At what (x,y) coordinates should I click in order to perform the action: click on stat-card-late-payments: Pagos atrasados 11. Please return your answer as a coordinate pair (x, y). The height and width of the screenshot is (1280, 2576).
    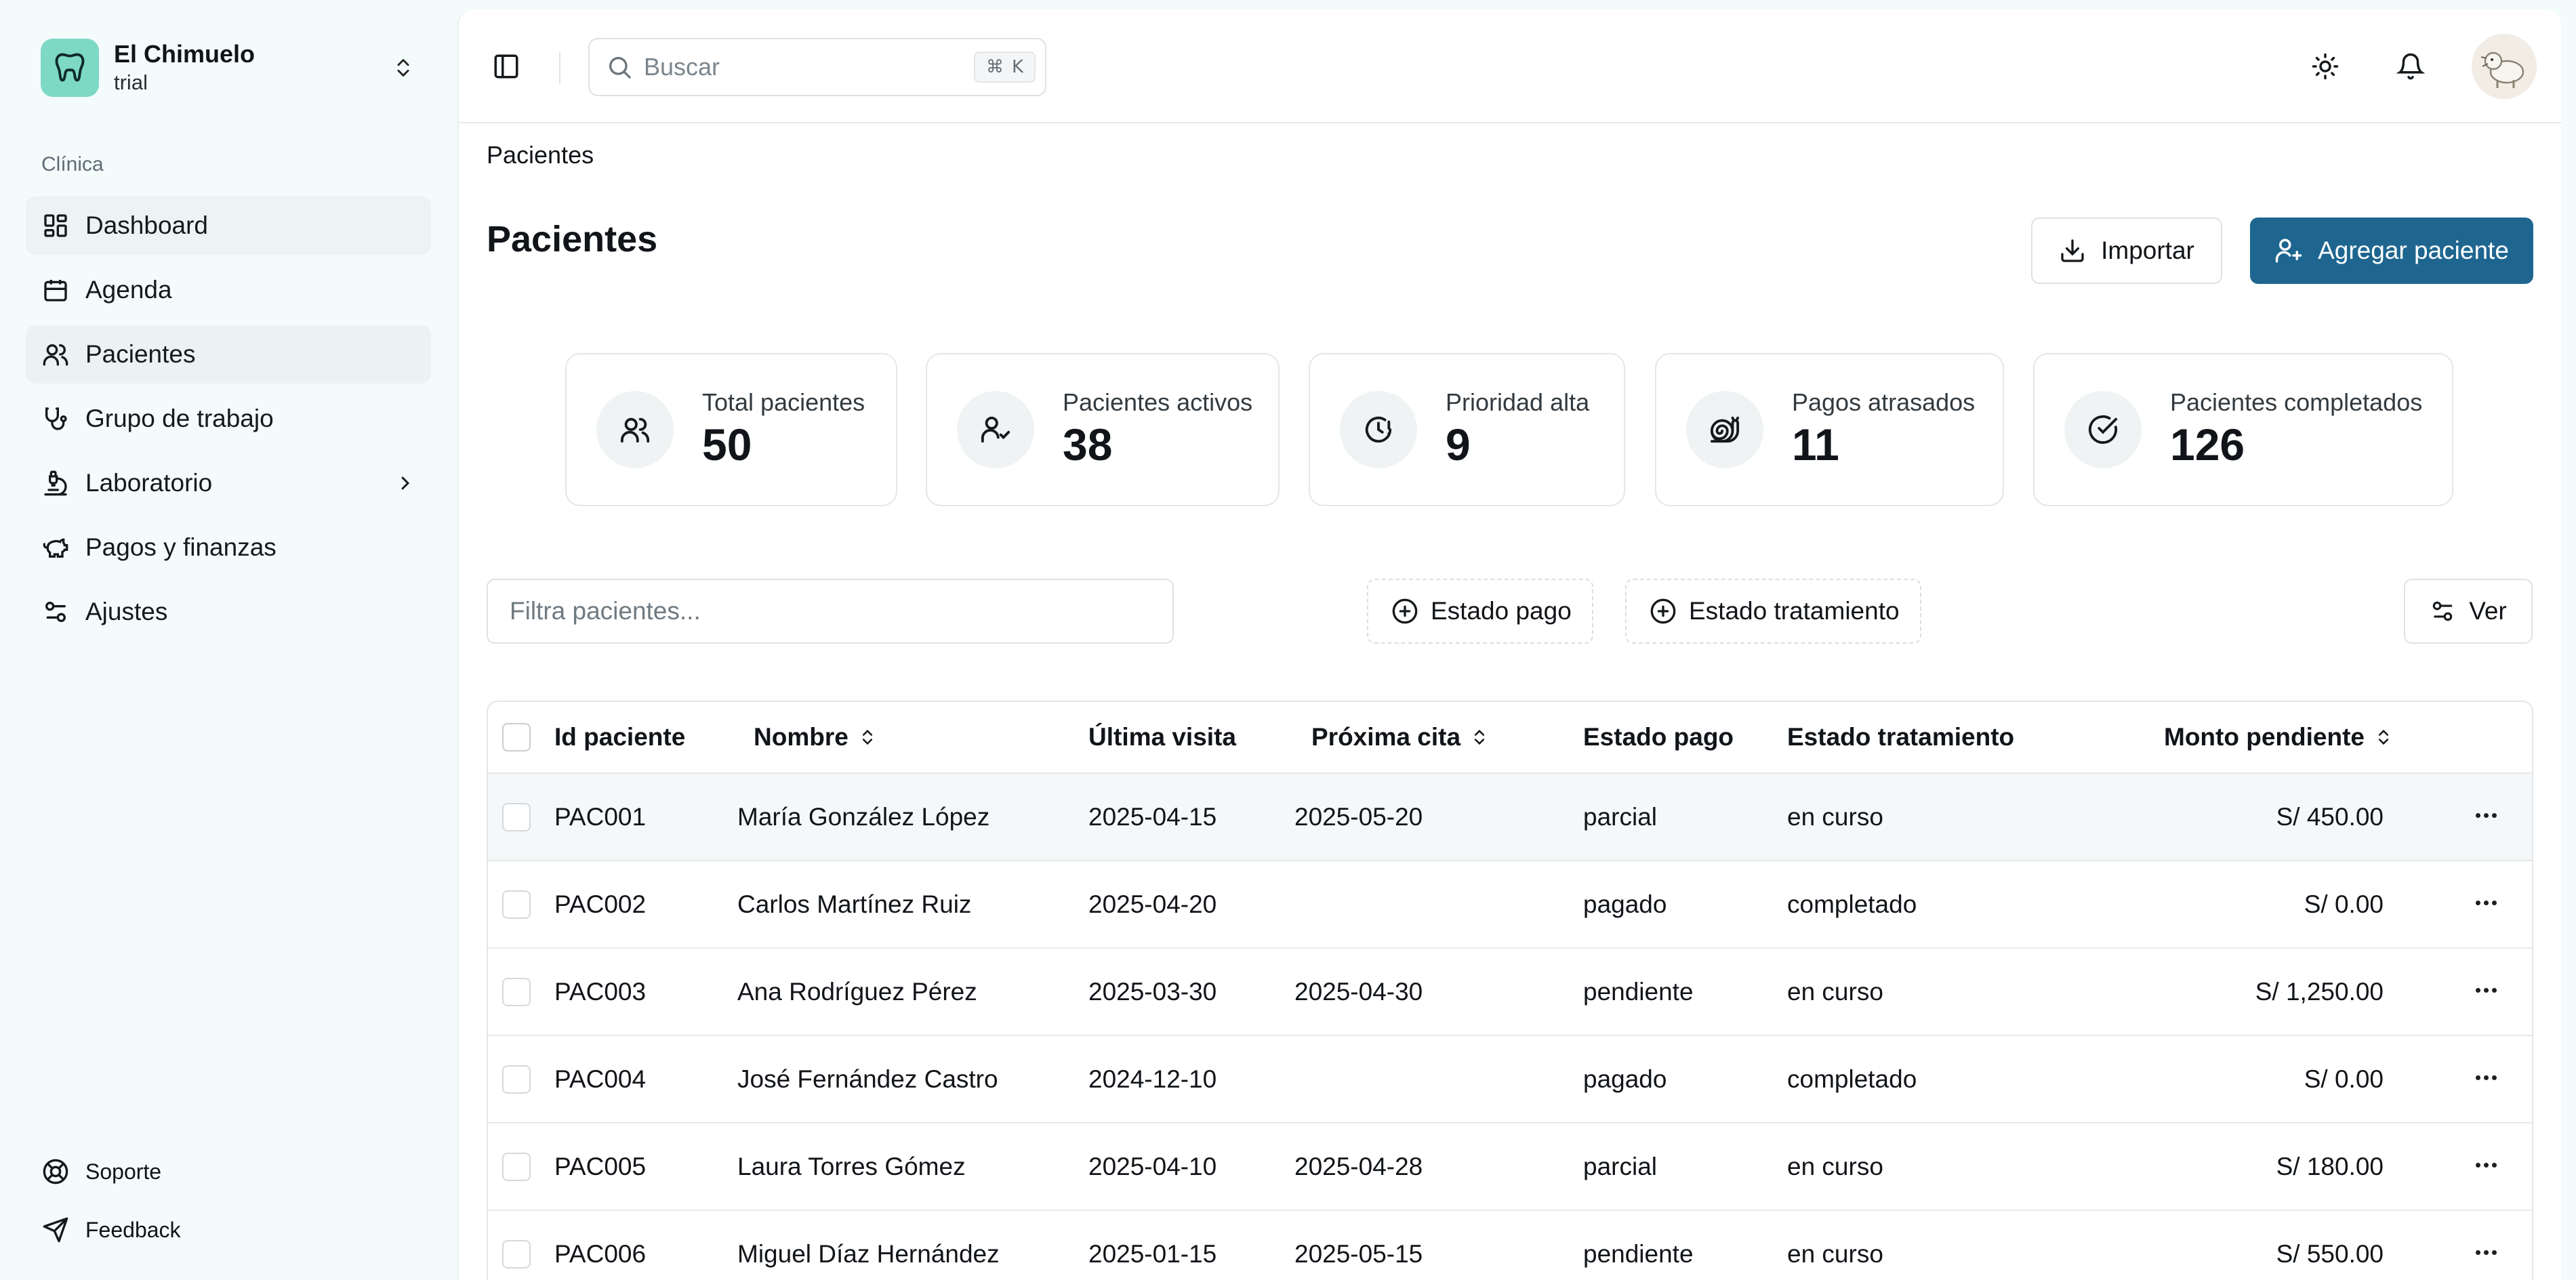
    Looking at the image, I should click on (1830, 429).